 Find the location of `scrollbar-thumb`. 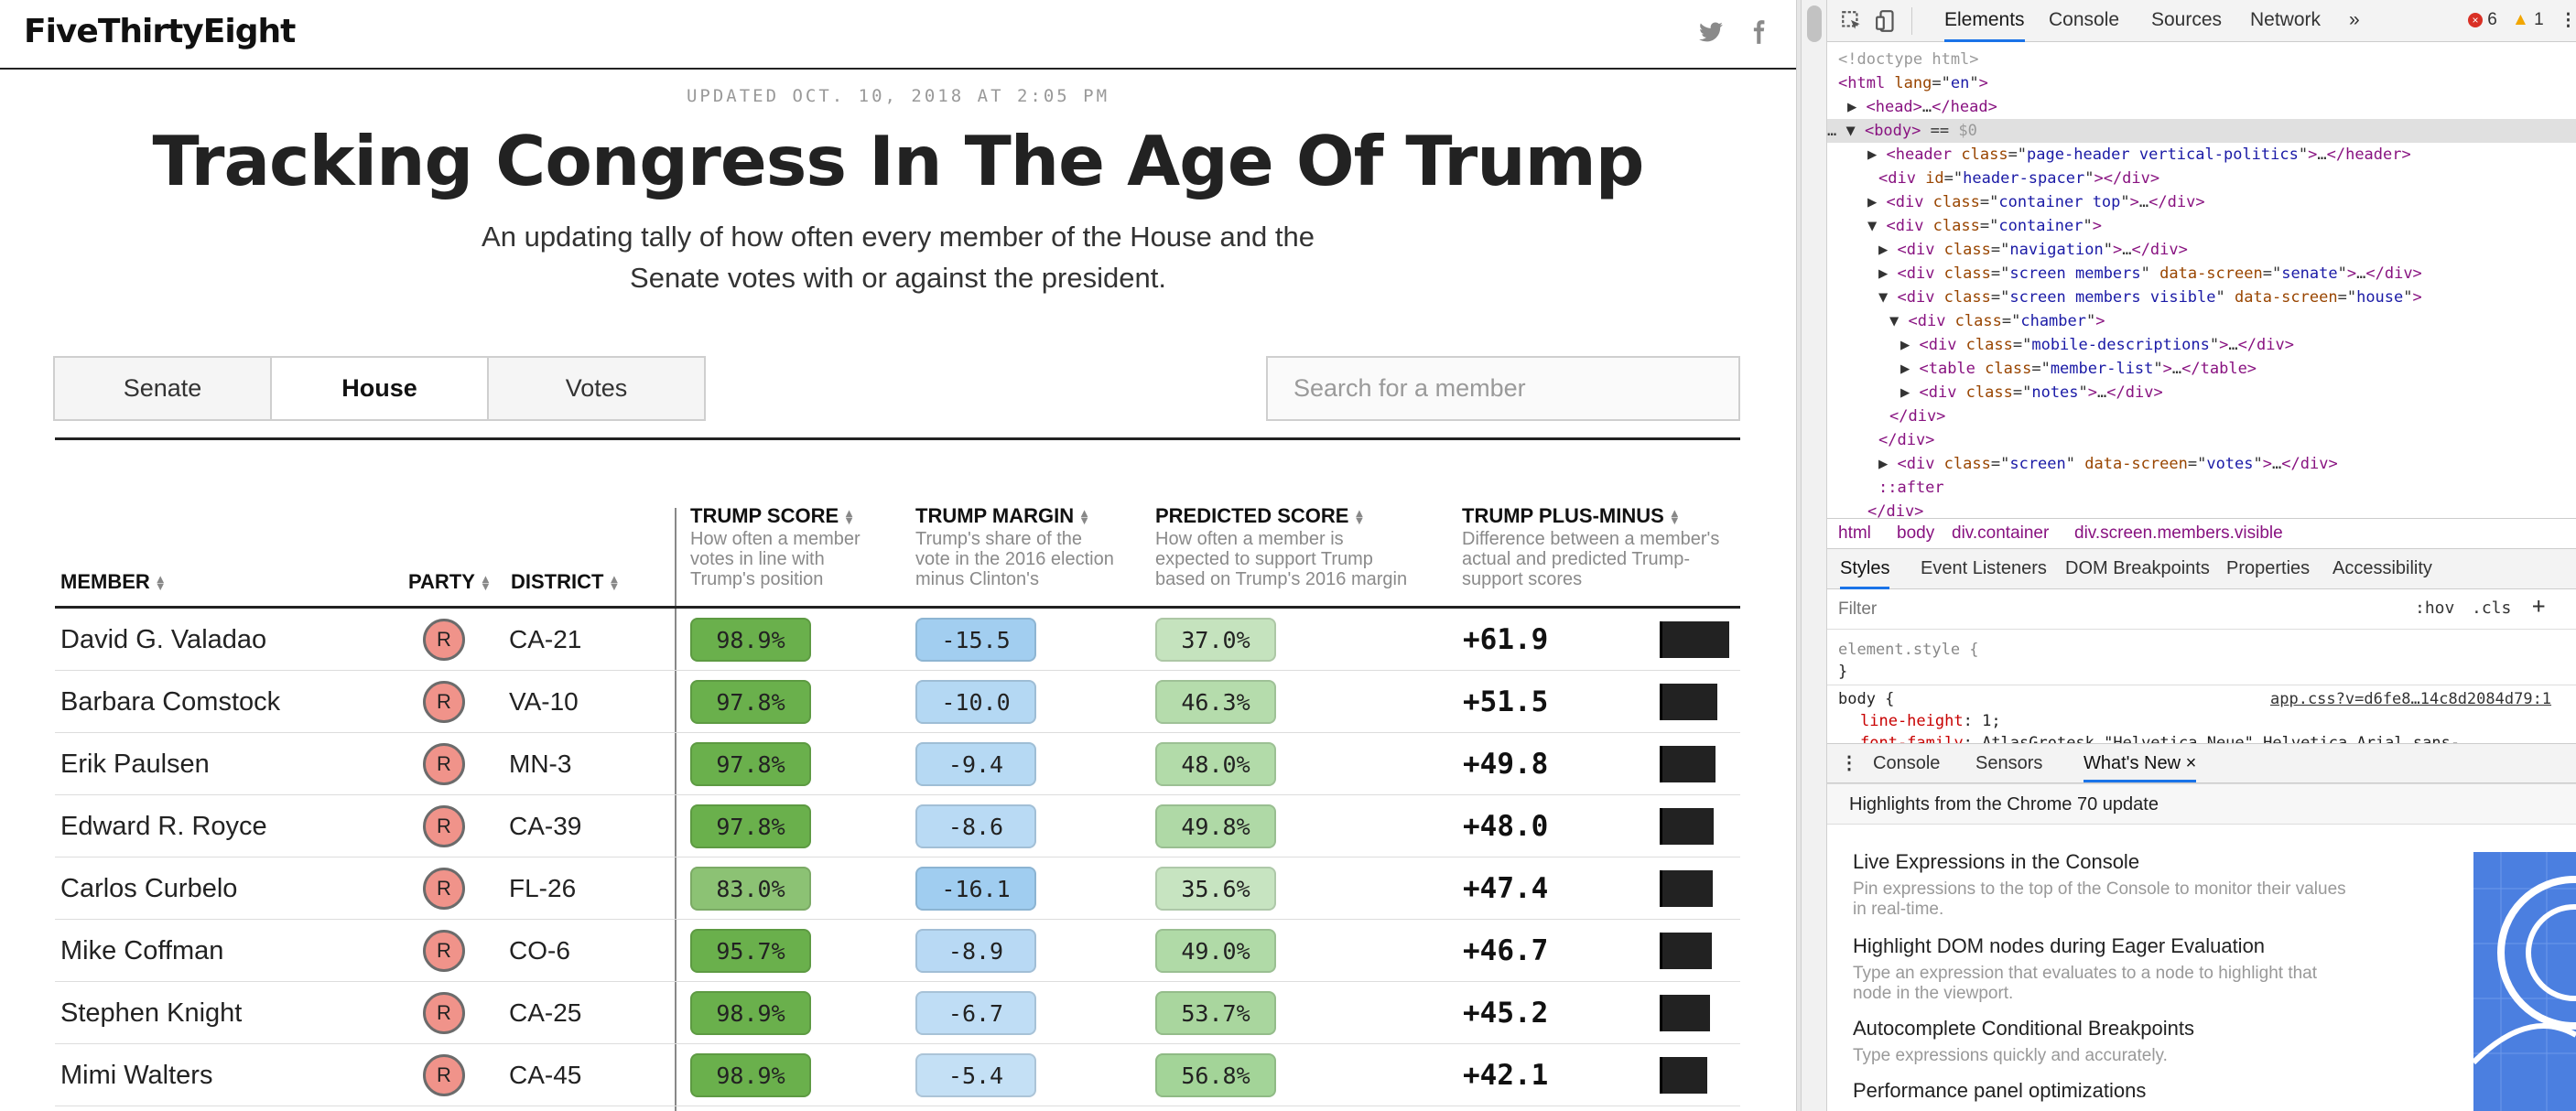

scrollbar-thumb is located at coordinates (1815, 23).